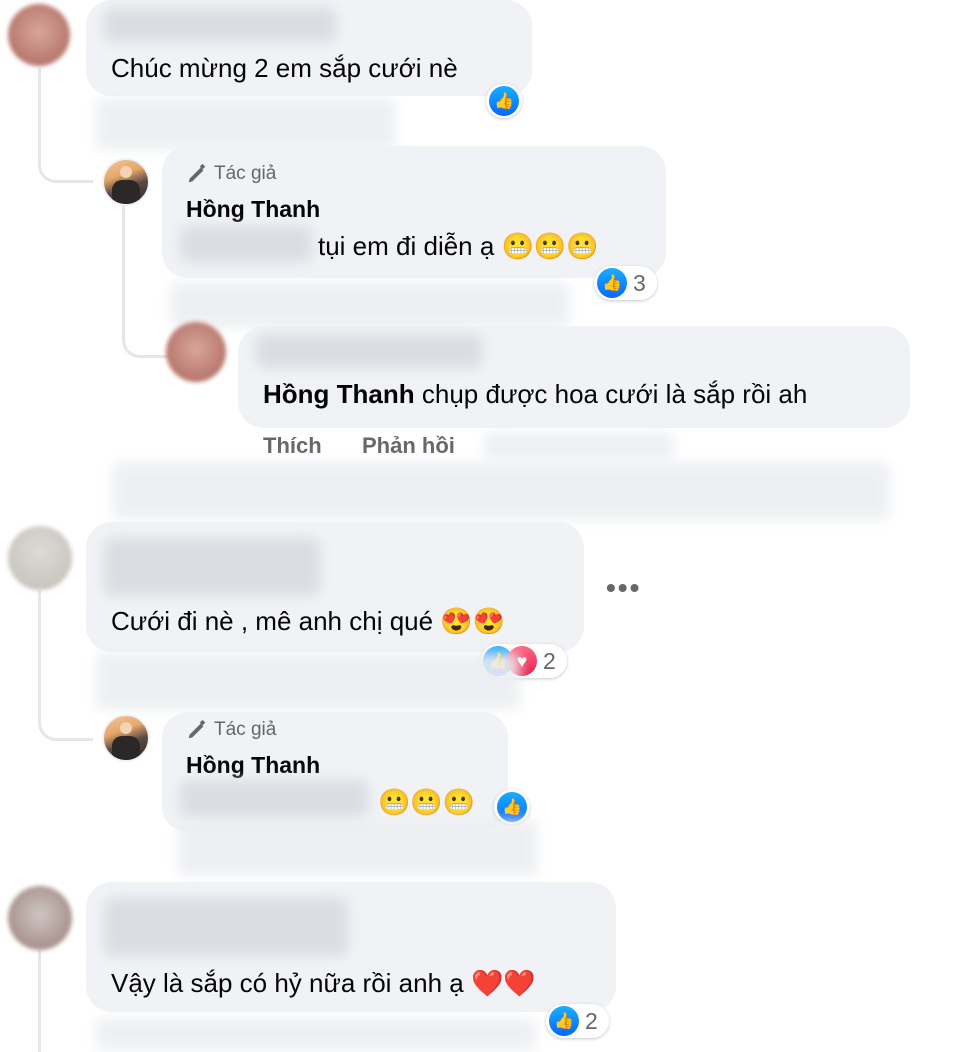  I want to click on comment-text: Vậy là sắp có hỷ nữa rồi anh ạ ❤️❤️, so click(323, 983).